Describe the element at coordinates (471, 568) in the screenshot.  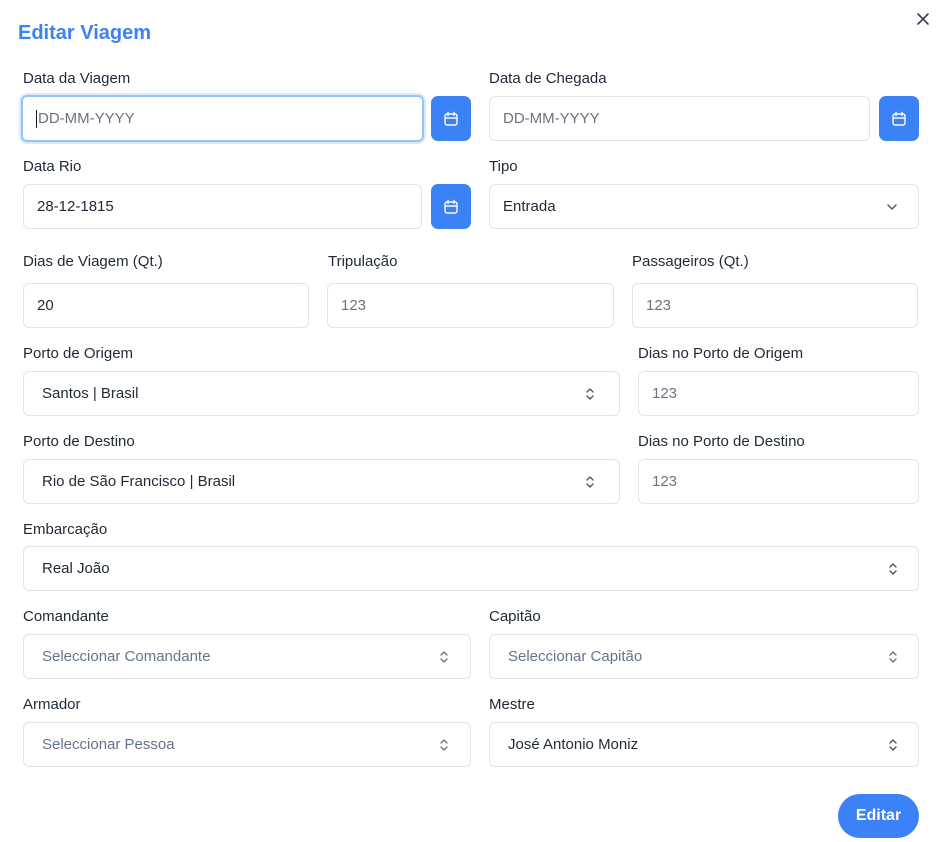
I see `embarcacao-select: Real João` at that location.